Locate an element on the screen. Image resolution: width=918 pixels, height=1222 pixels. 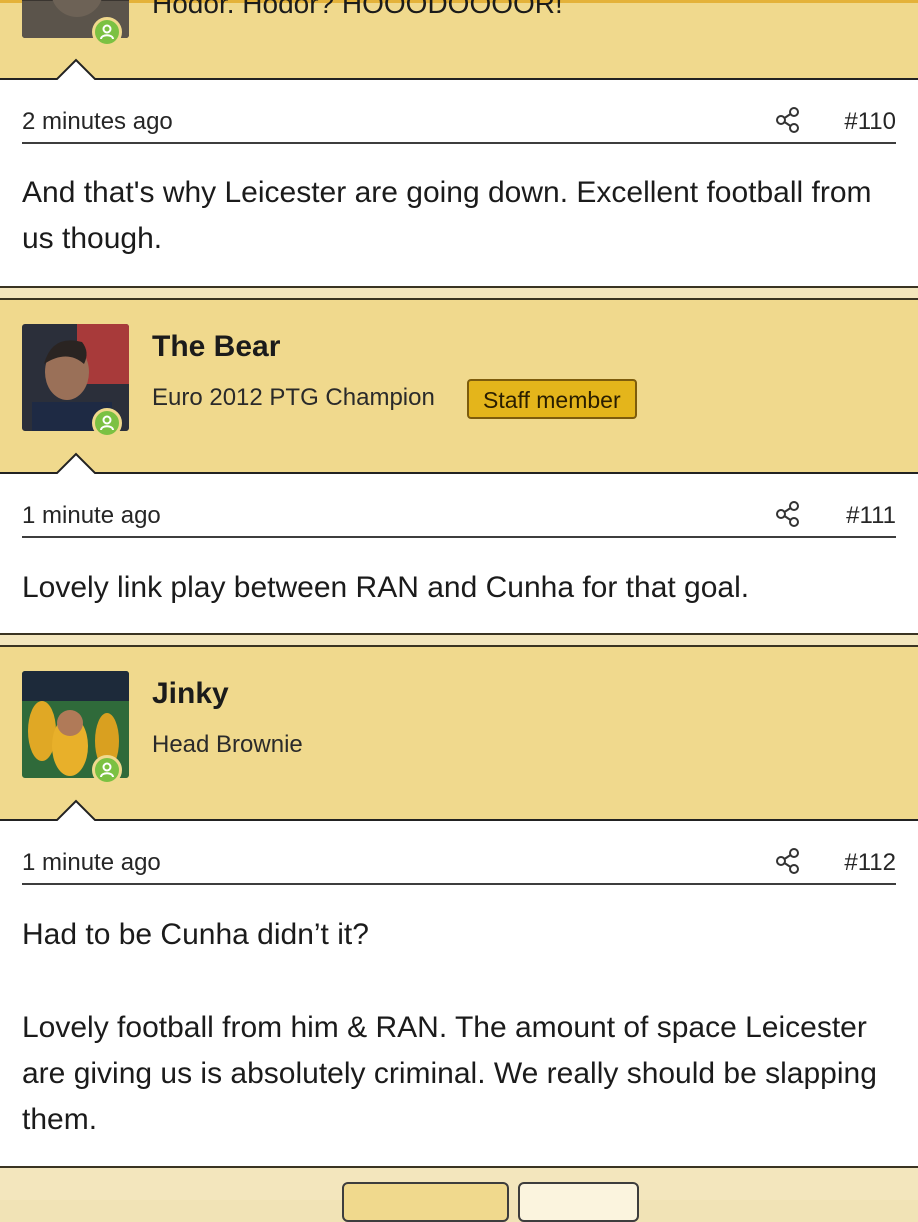
post-number: #112 is located at coordinates (870, 863).